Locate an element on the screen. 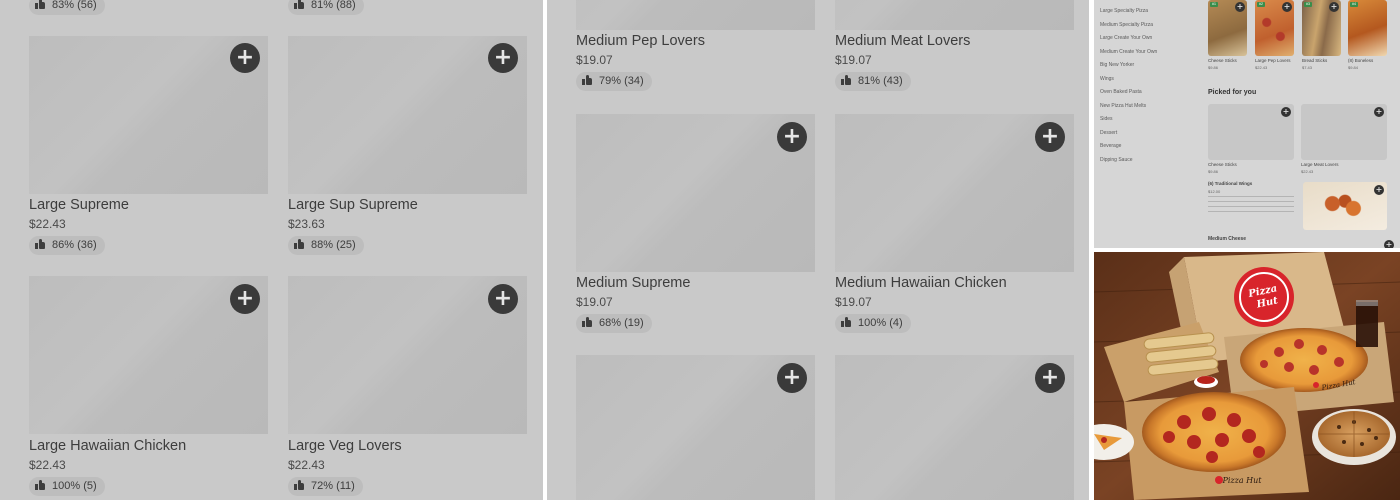 The image size is (1400, 500). rating-text: 68% (19) is located at coordinates (621, 323).